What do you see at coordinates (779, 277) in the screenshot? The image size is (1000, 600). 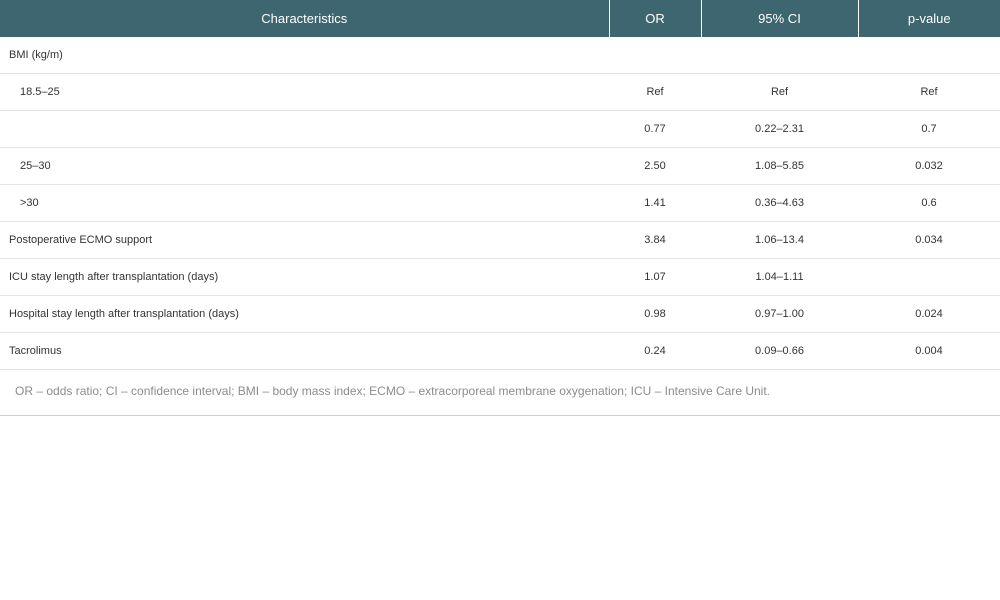 I see `ci-cell: 1.04–1.11` at bounding box center [779, 277].